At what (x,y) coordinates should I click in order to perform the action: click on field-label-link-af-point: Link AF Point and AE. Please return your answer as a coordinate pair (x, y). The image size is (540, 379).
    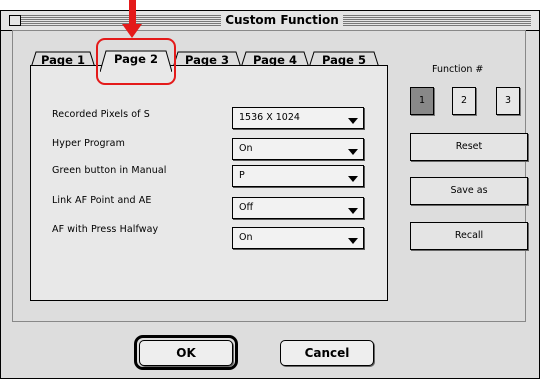
    Looking at the image, I should click on (102, 200).